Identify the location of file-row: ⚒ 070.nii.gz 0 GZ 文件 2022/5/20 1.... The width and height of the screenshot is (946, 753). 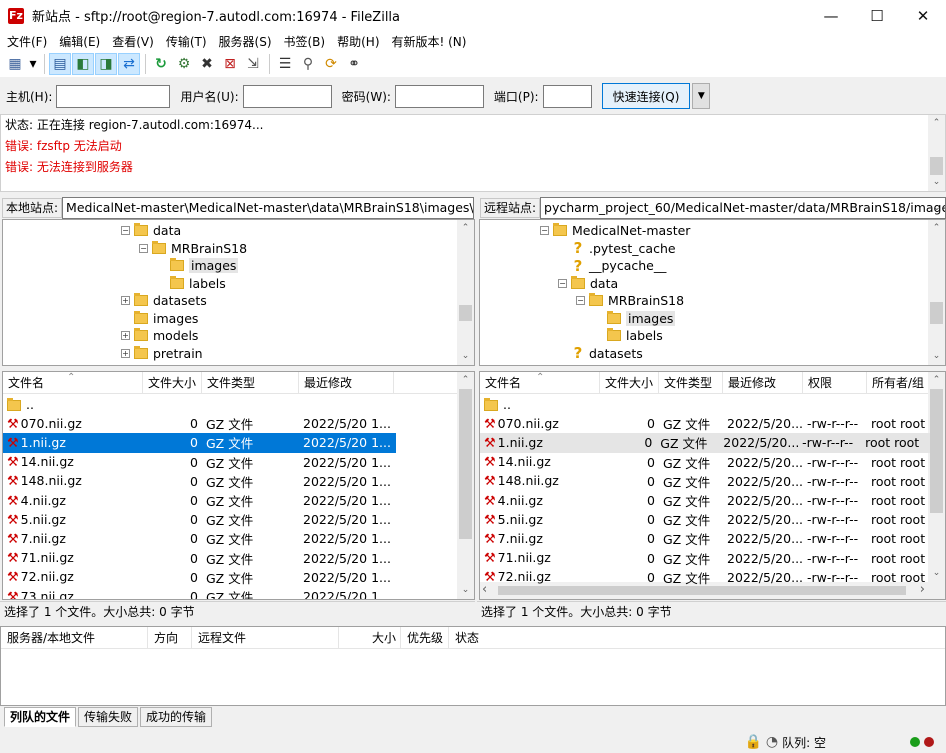
(198, 423).